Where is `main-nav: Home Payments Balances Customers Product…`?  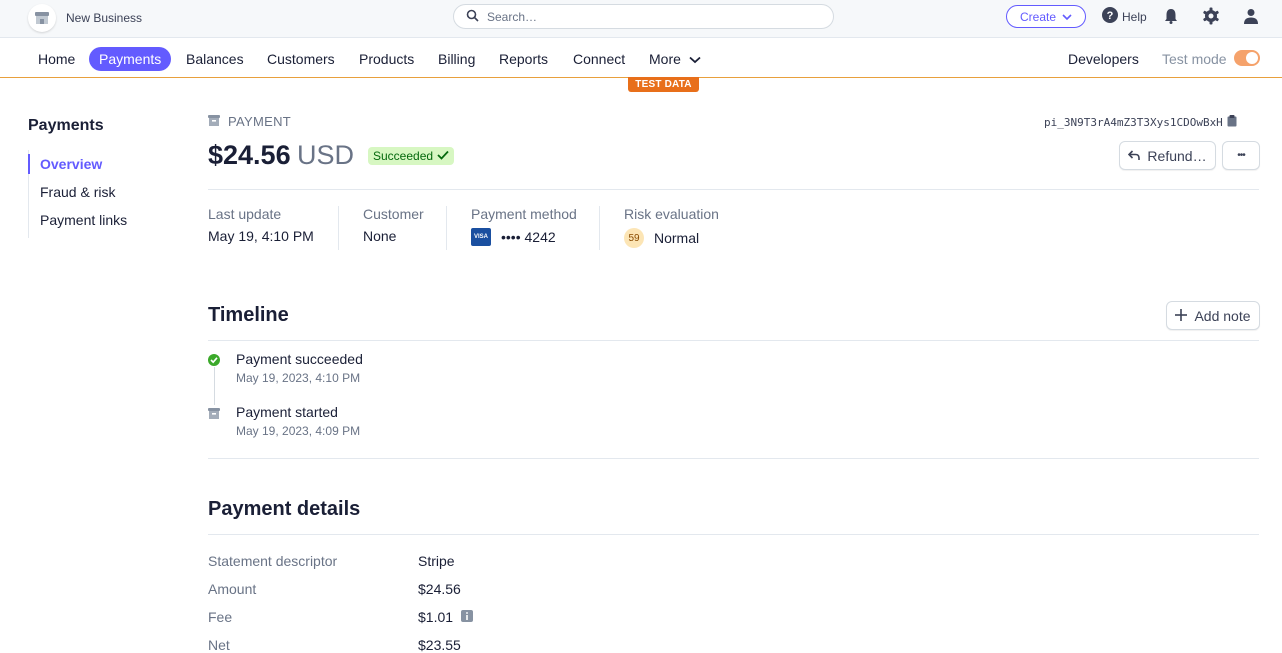
main-nav: Home Payments Balances Customers Product… is located at coordinates (641, 58).